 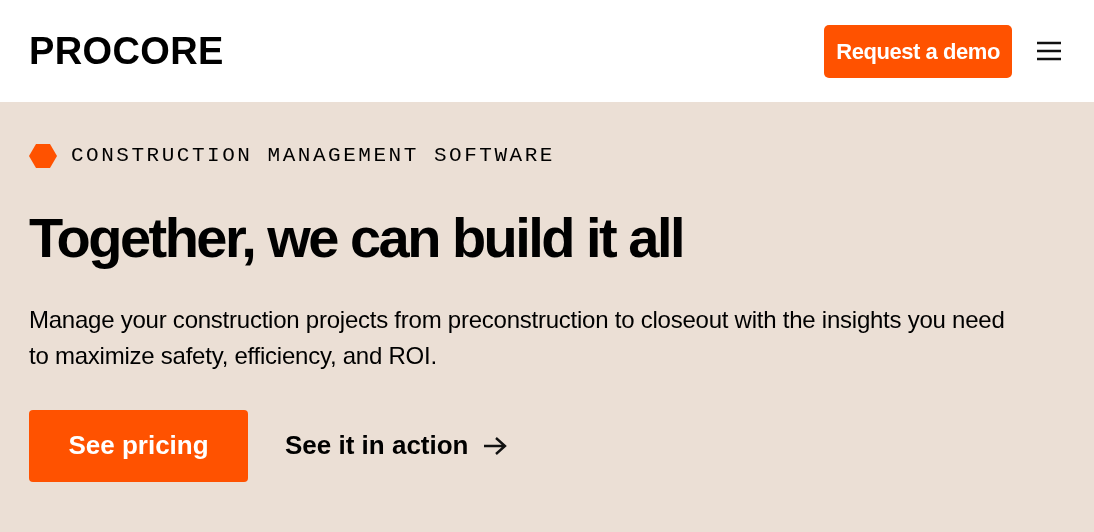 What do you see at coordinates (356, 237) in the screenshot?
I see `hero-heading: Together, we can build it all` at bounding box center [356, 237].